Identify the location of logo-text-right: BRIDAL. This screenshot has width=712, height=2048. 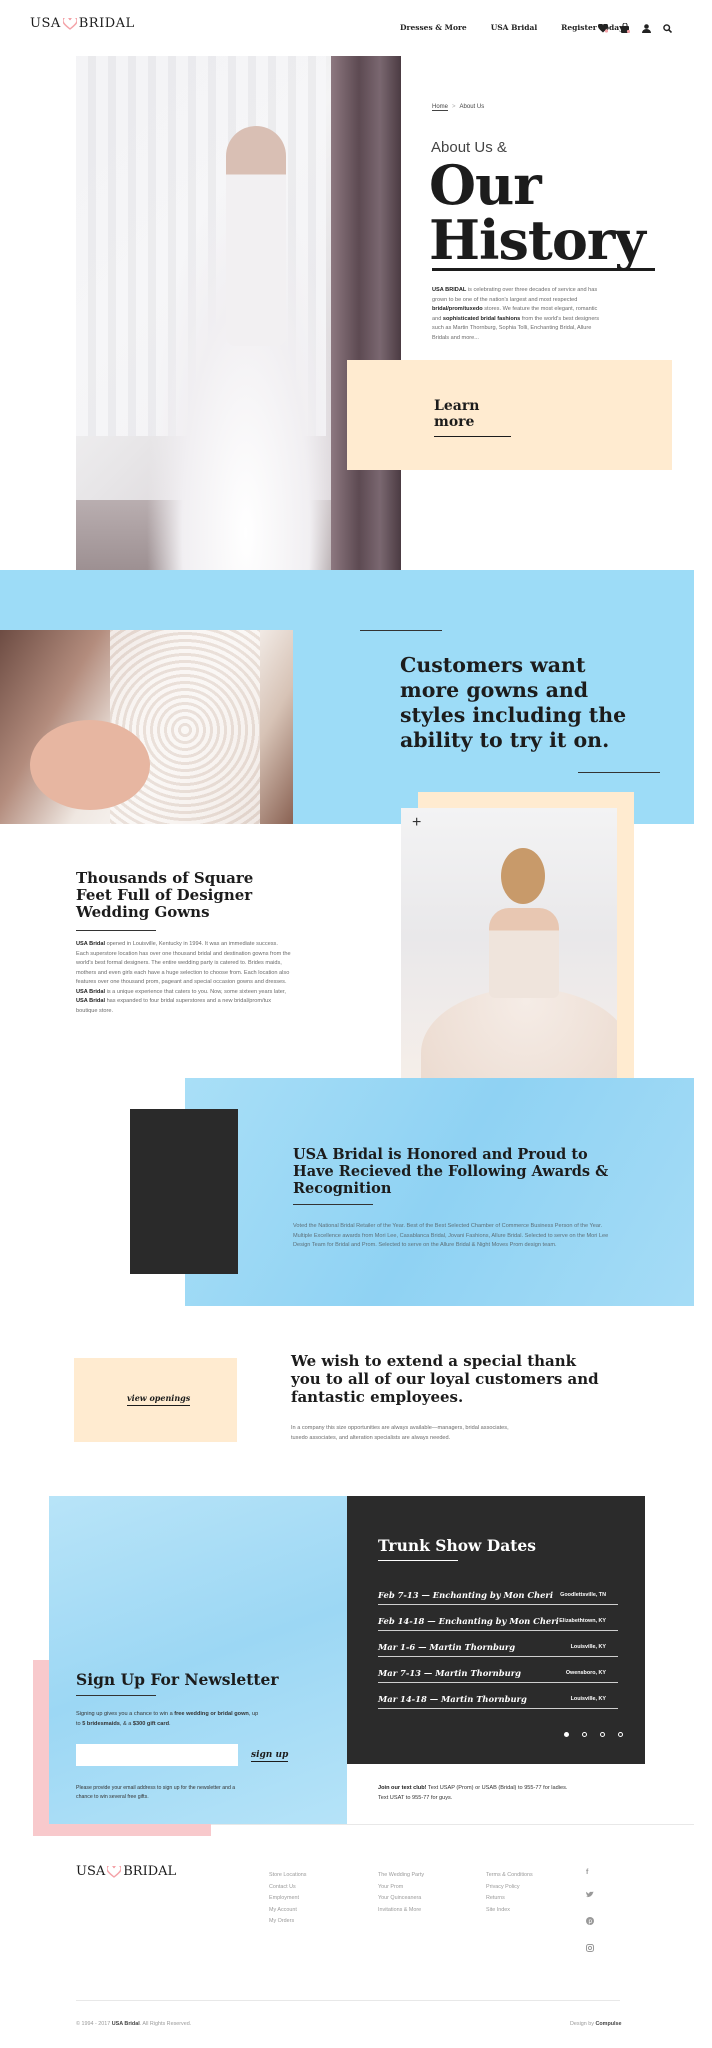
(106, 23).